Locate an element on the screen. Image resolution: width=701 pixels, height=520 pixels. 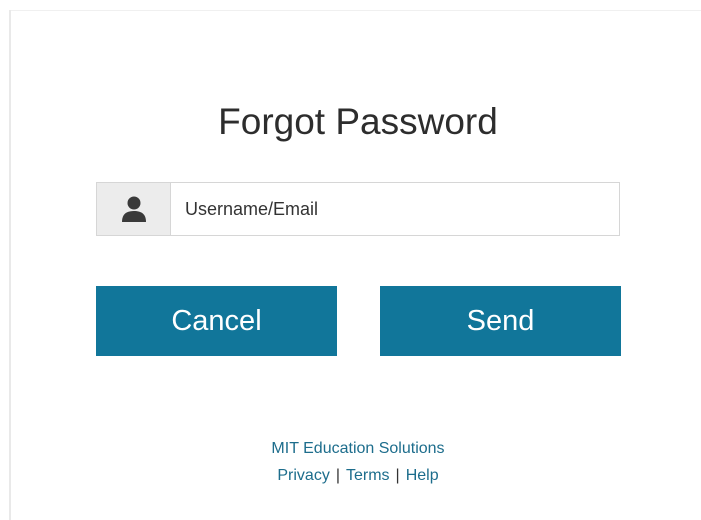
footer-links: Privacy | Terms | Help is located at coordinates (358, 476).